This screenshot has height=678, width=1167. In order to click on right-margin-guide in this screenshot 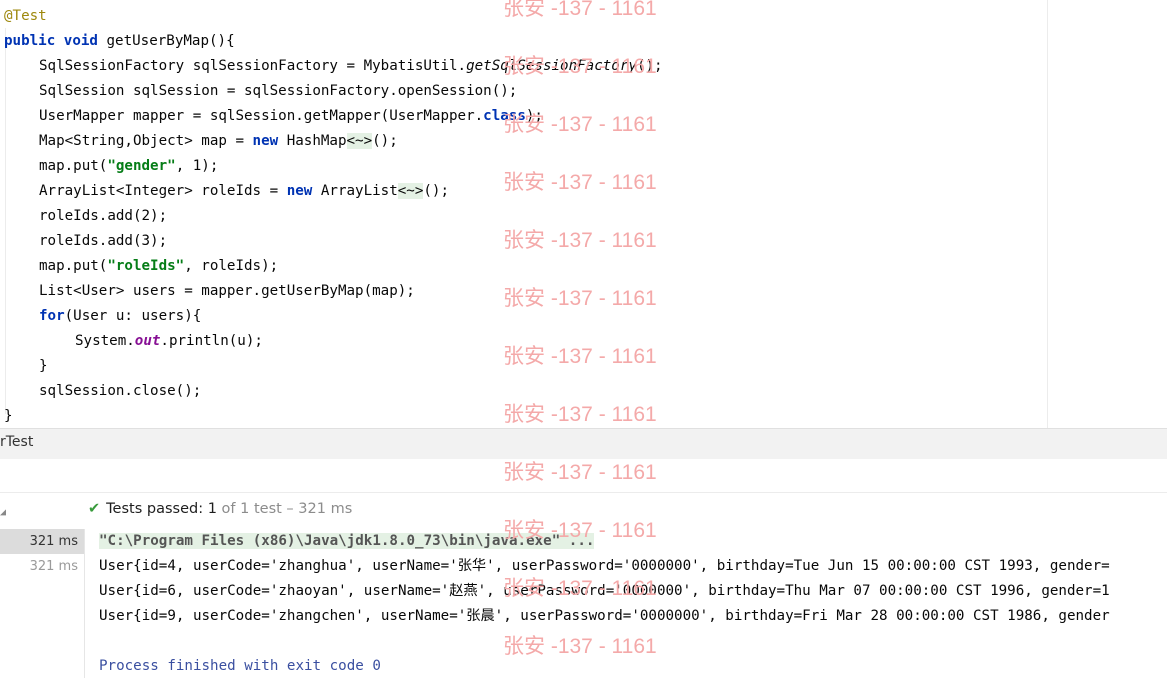, I will do `click(1047, 214)`.